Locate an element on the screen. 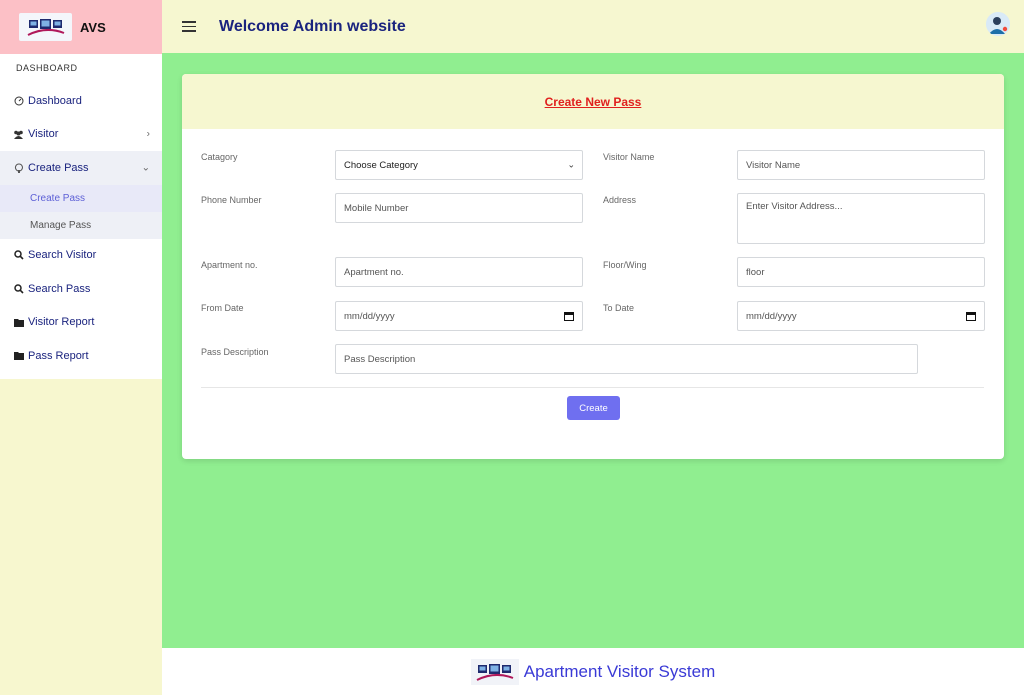 The image size is (1024, 695). divider is located at coordinates (592, 387).